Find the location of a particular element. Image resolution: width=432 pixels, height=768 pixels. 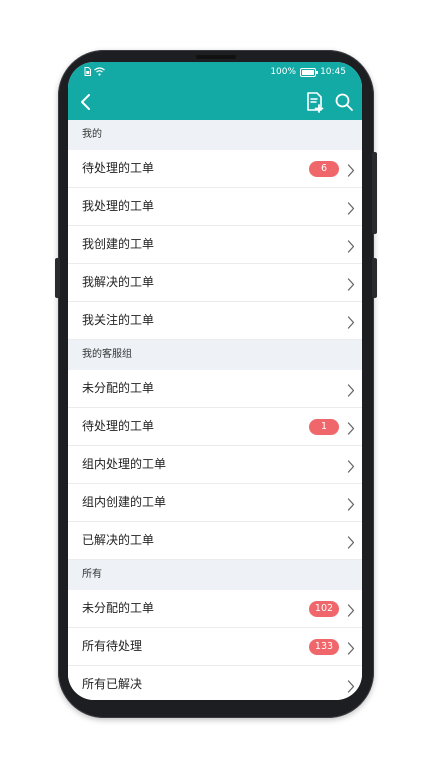

ticket-list-item: 我解决的工单 is located at coordinates (215, 283).